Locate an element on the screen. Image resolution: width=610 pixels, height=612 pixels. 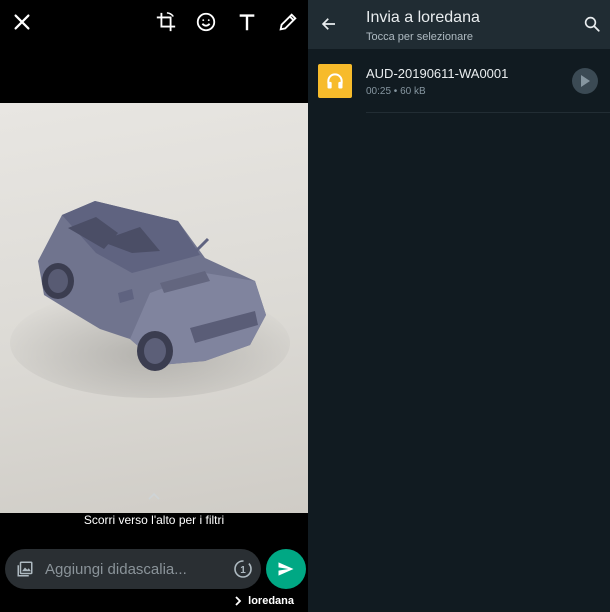
play-icon is located at coordinates (585, 81).